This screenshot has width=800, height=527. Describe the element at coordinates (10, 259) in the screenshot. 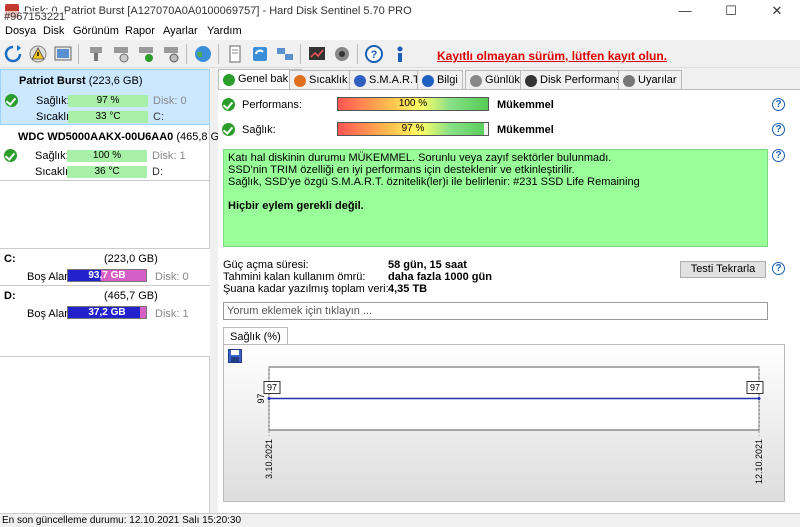

I see `volume-letter: C:` at that location.